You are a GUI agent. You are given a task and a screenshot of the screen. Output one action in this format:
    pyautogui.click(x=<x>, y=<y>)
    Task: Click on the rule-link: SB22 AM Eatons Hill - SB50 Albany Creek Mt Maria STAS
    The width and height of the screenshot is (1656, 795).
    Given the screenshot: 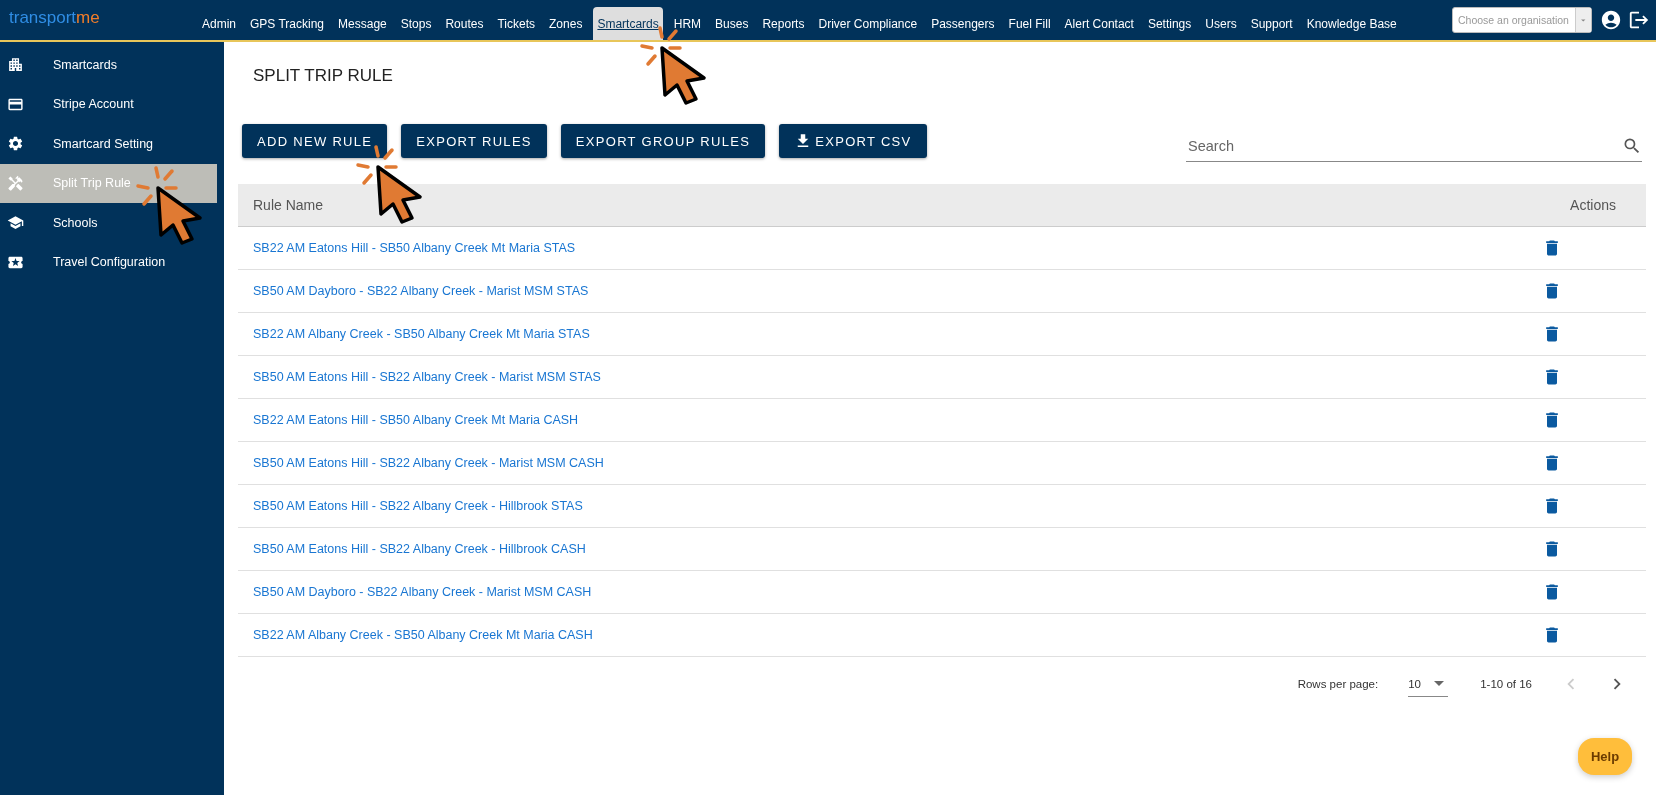 What is the action you would take?
    pyautogui.click(x=414, y=248)
    